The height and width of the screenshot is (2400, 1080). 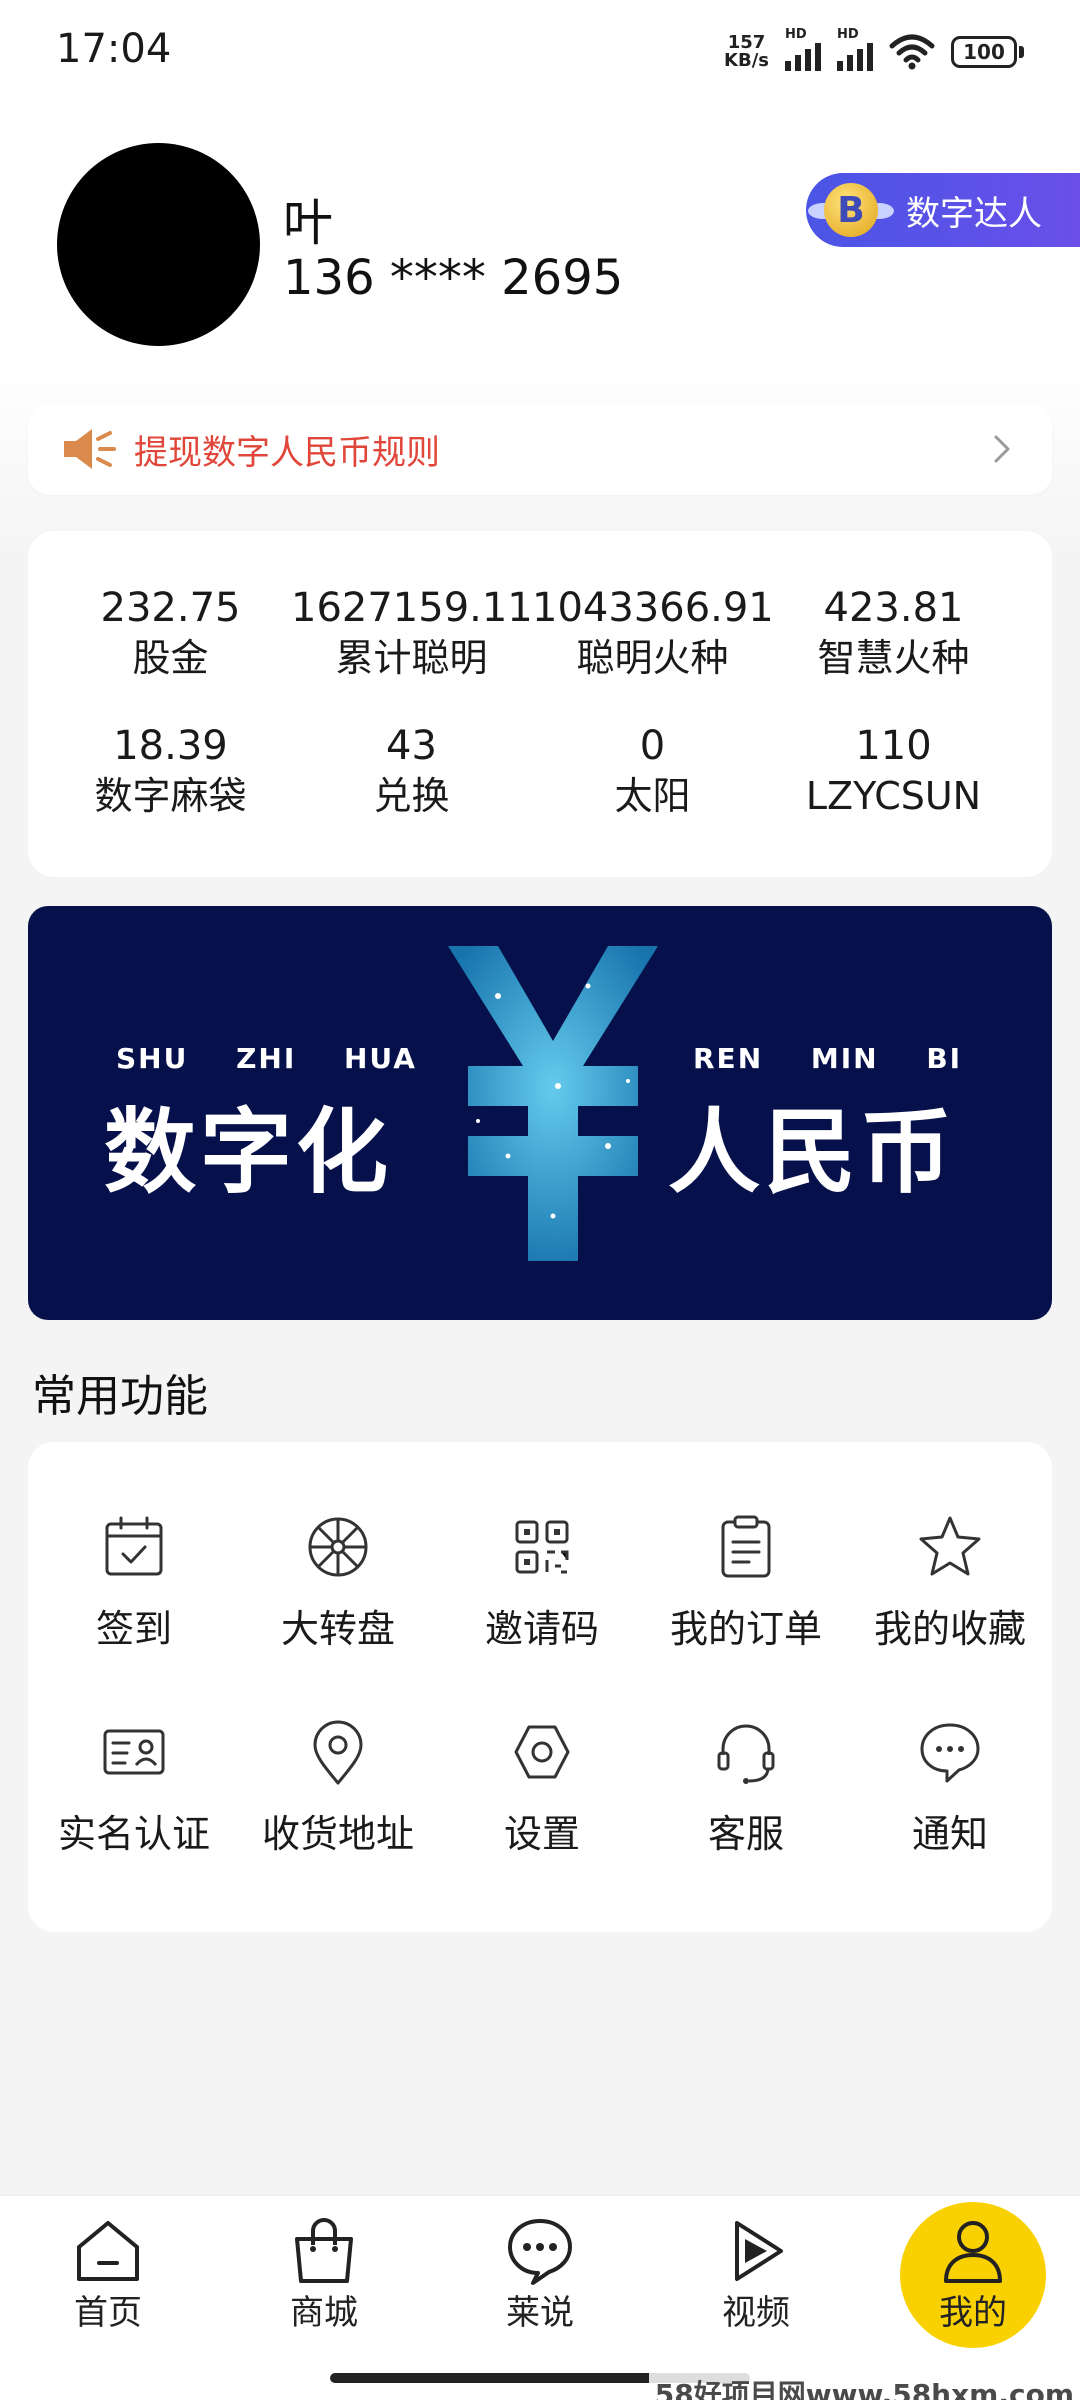 I want to click on user-icon, so click(x=973, y=2252).